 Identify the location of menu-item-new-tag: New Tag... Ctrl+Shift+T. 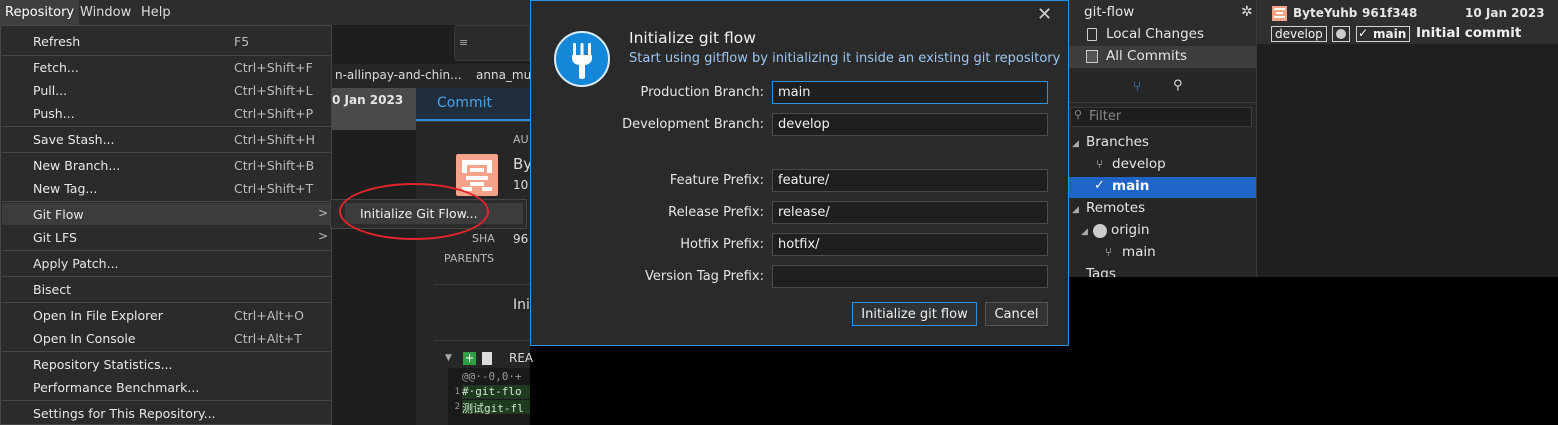
(166, 188).